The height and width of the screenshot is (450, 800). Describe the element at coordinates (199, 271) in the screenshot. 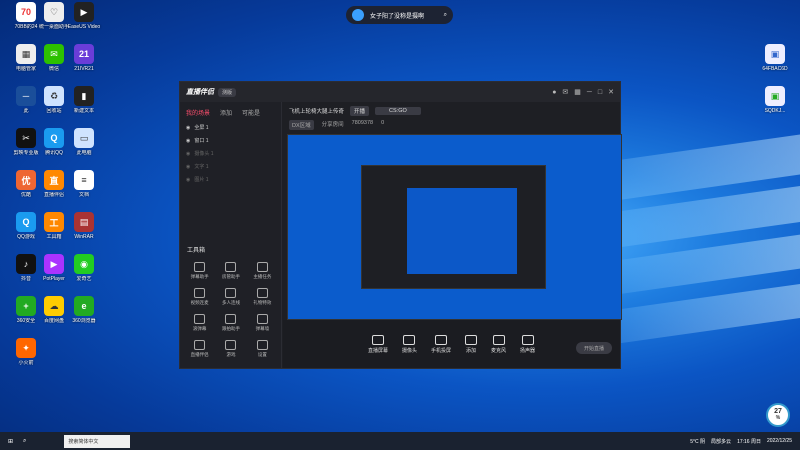

I see `tool-item: 弹幕助手` at that location.